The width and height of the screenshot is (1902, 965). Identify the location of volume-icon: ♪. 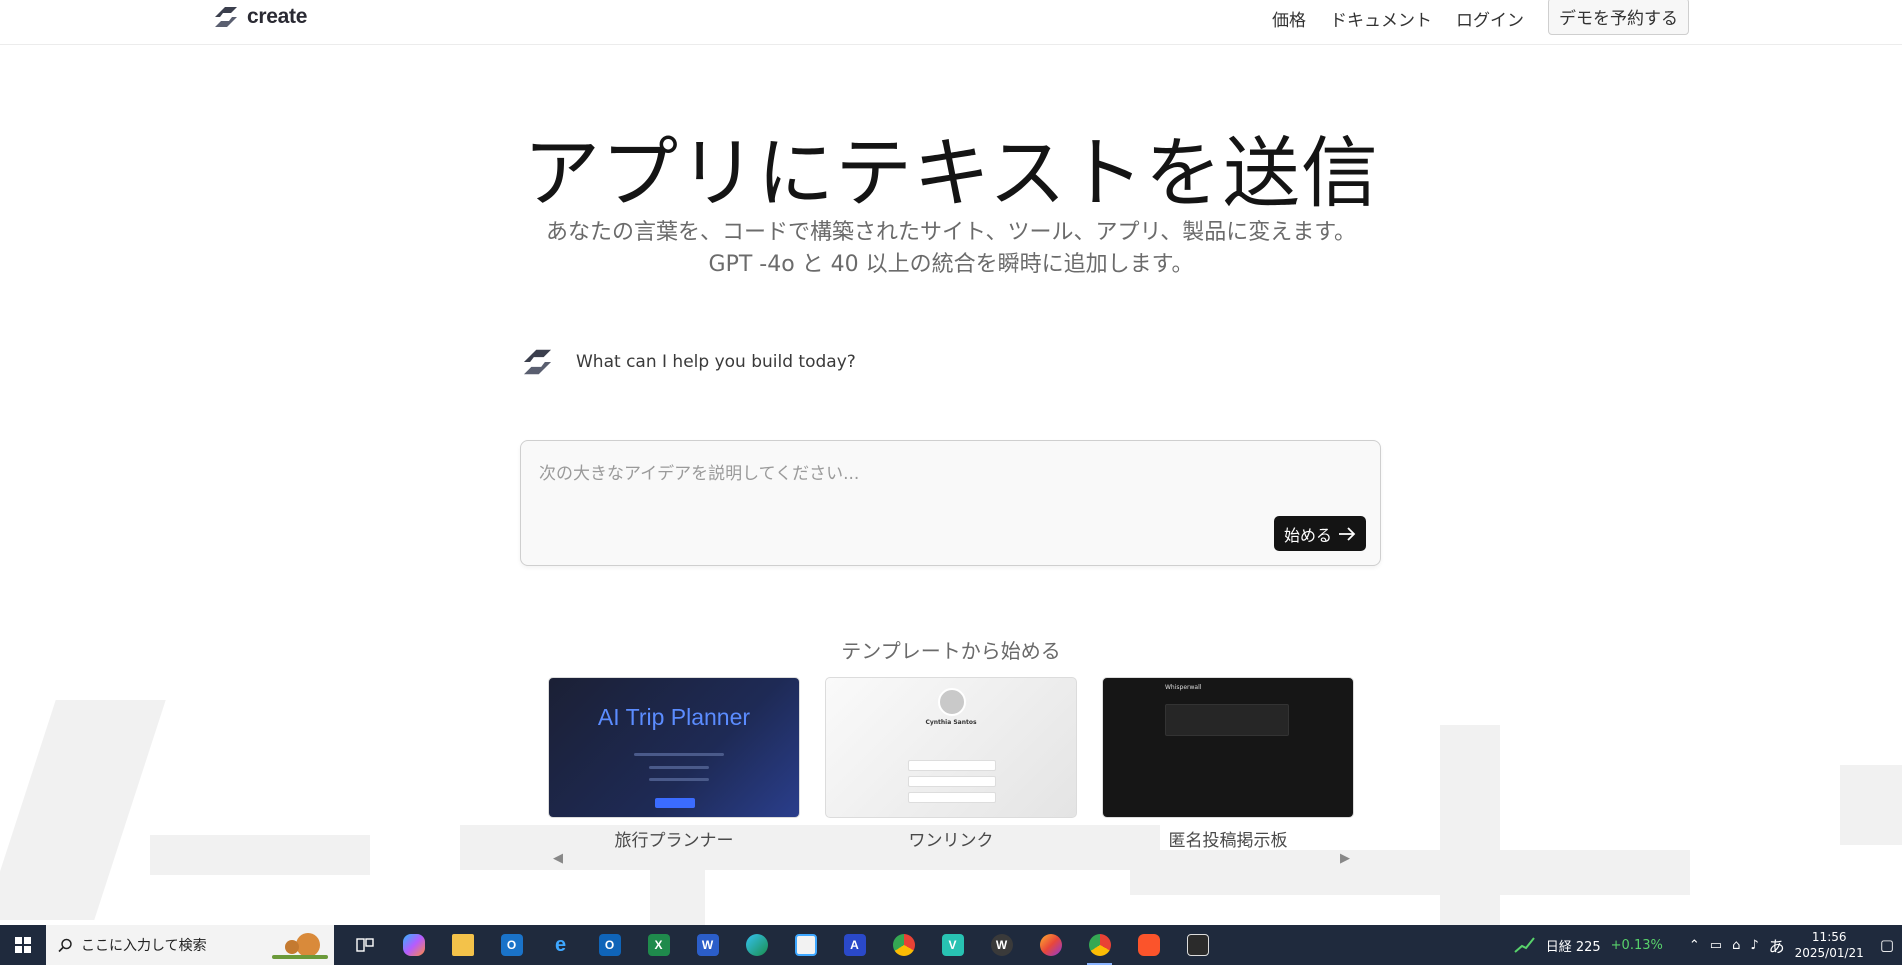
(1754, 945).